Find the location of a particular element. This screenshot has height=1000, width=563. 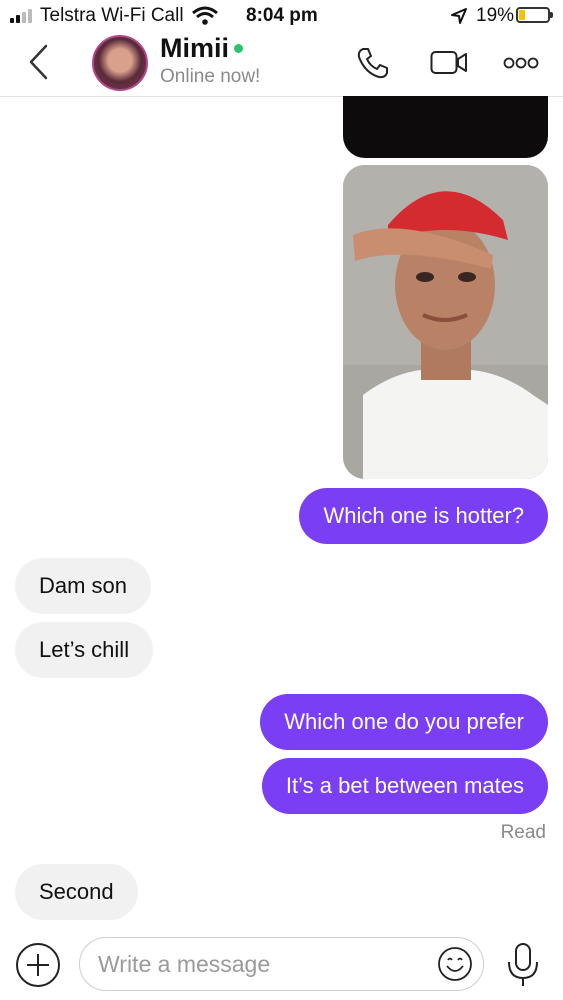

incoming-message-bubble: Let’s chill is located at coordinates (84, 650).